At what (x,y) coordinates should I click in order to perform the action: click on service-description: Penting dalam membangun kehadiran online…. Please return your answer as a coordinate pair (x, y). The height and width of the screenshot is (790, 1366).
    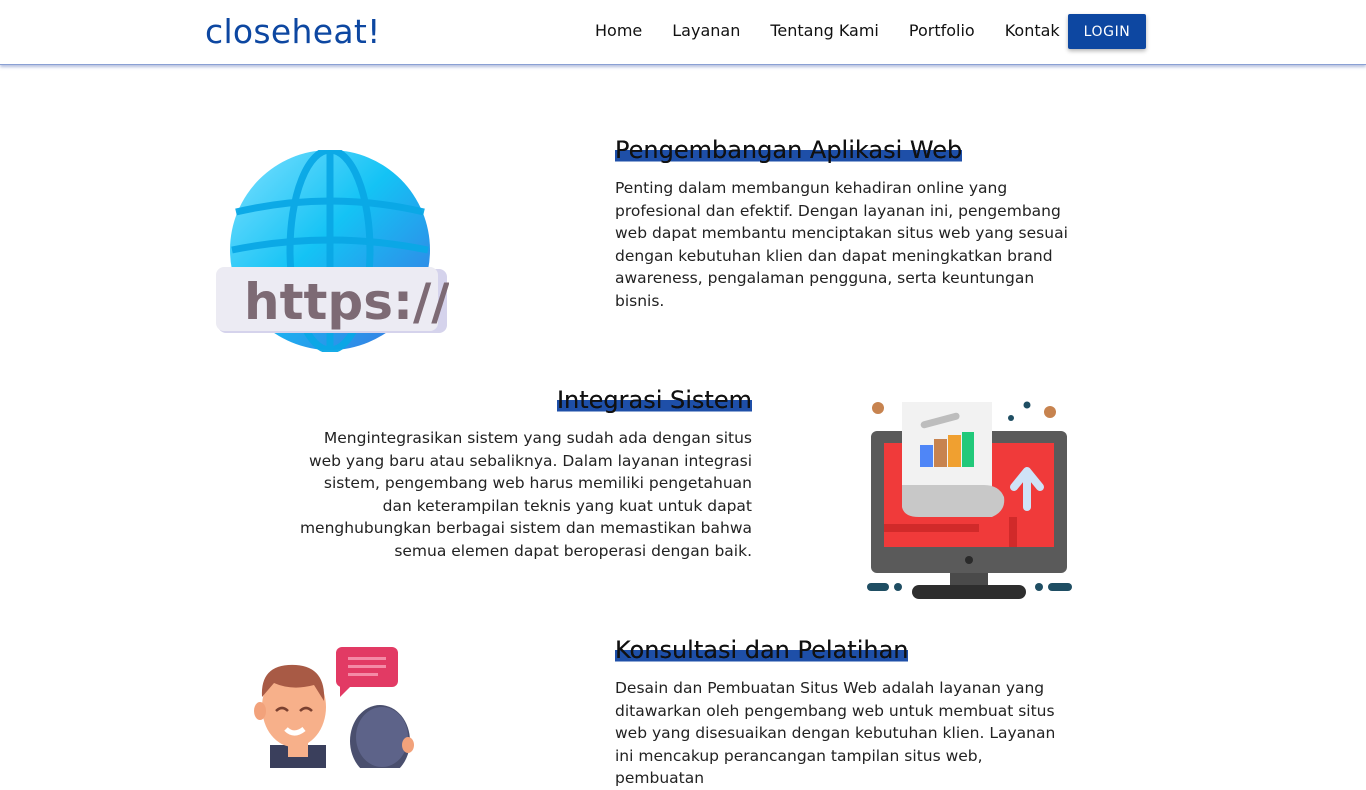
    Looking at the image, I should click on (841, 244).